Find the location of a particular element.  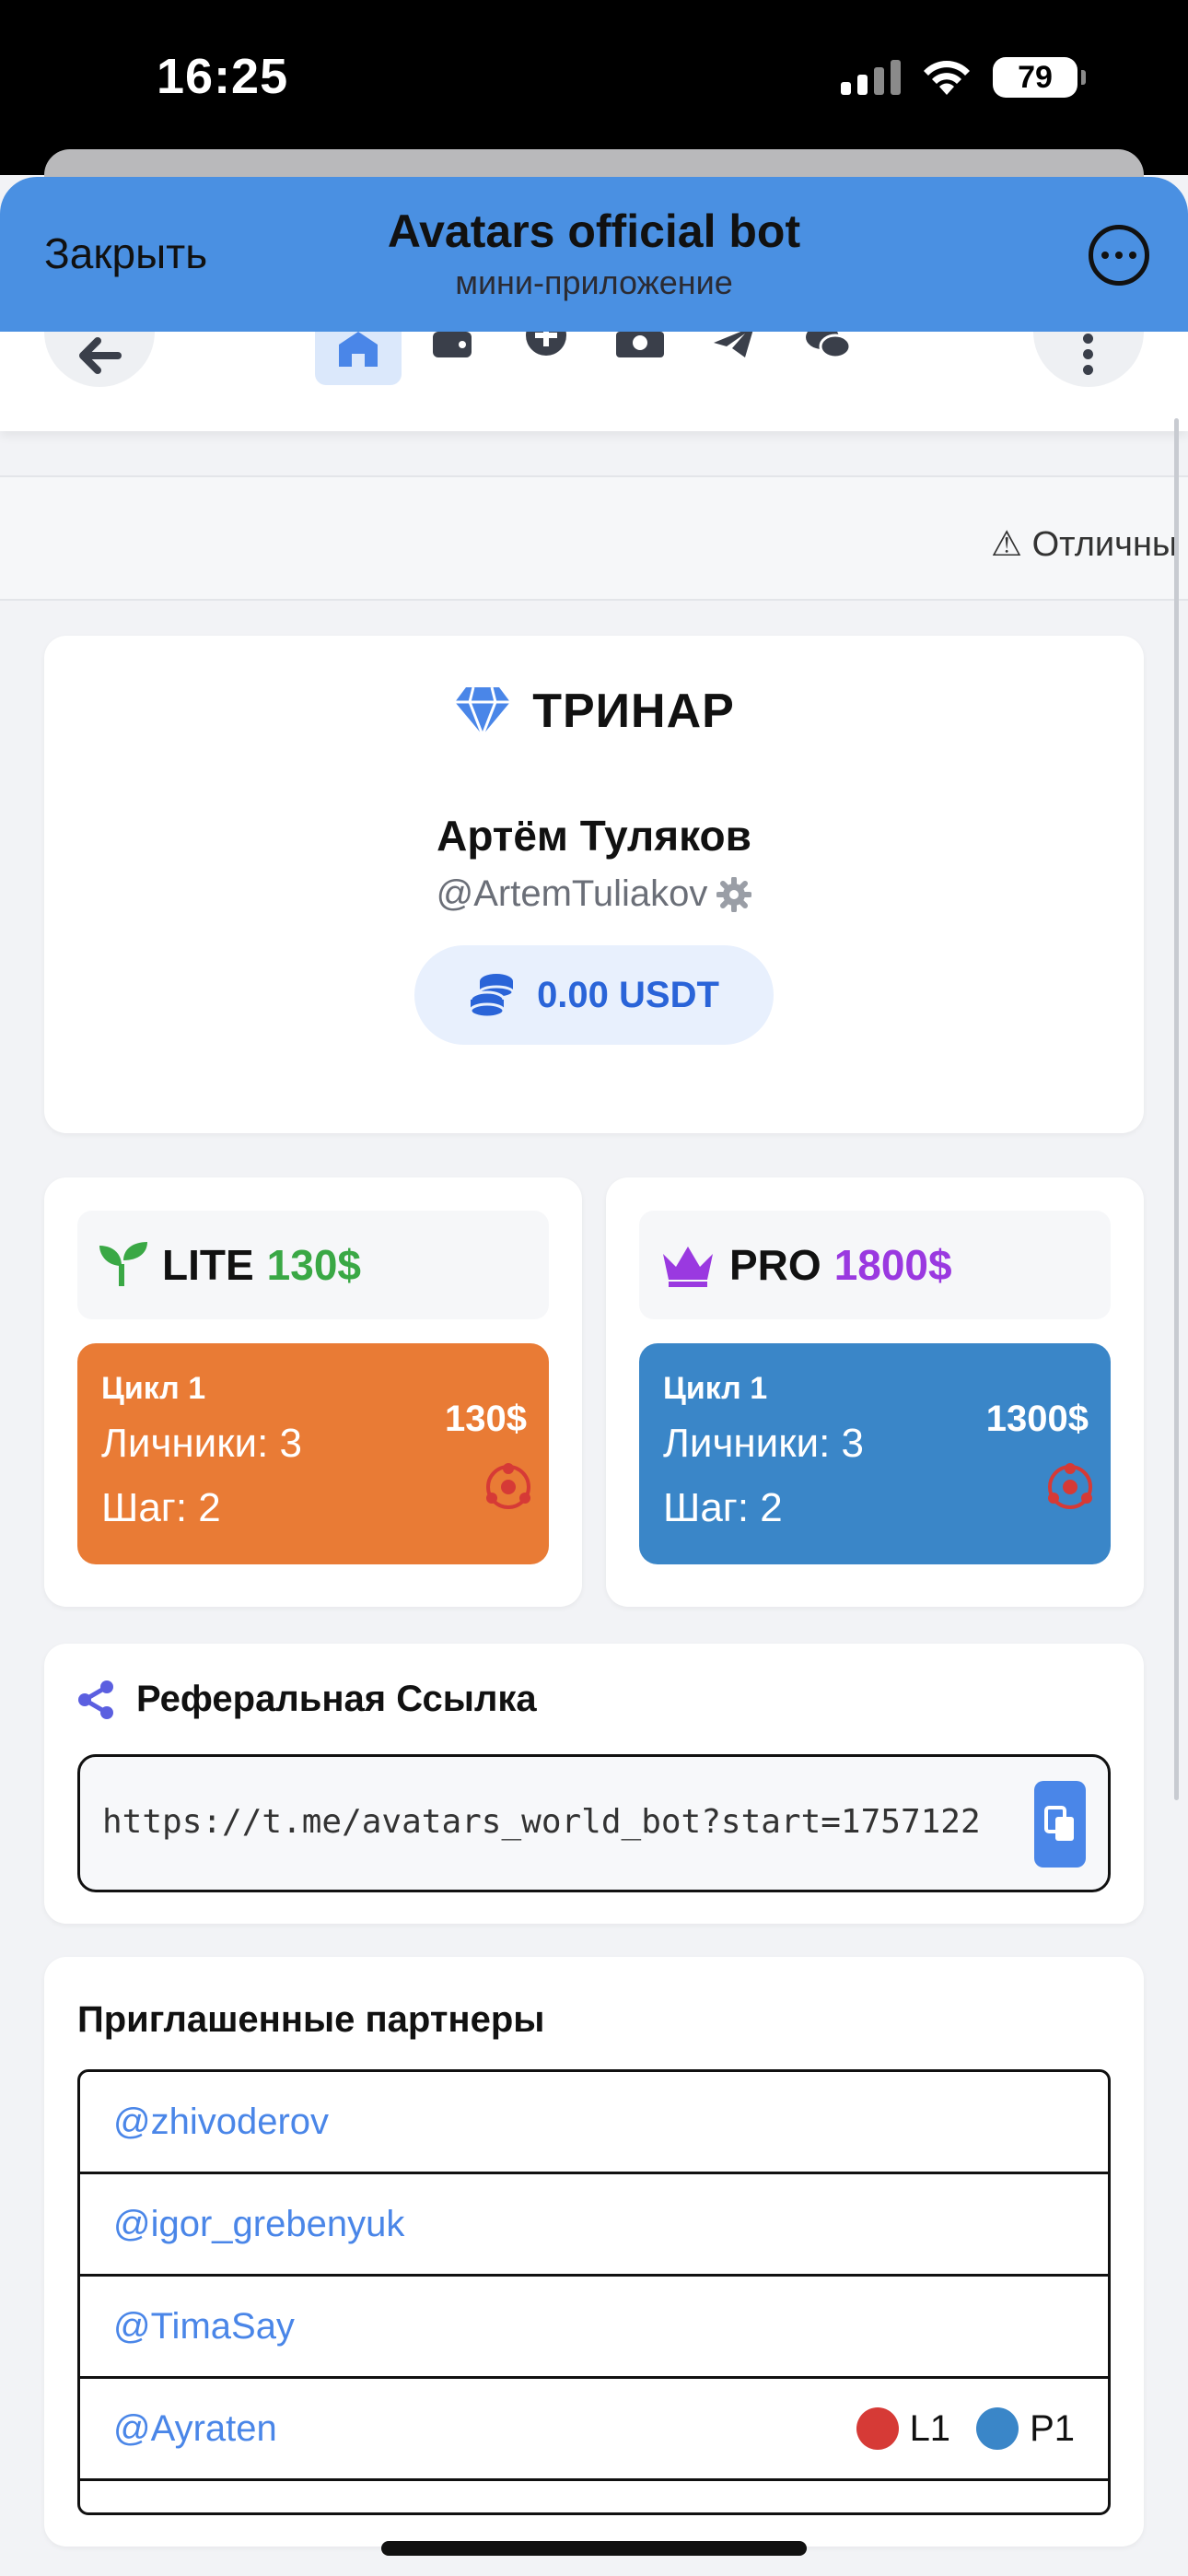

nav-money is located at coordinates (640, 358).